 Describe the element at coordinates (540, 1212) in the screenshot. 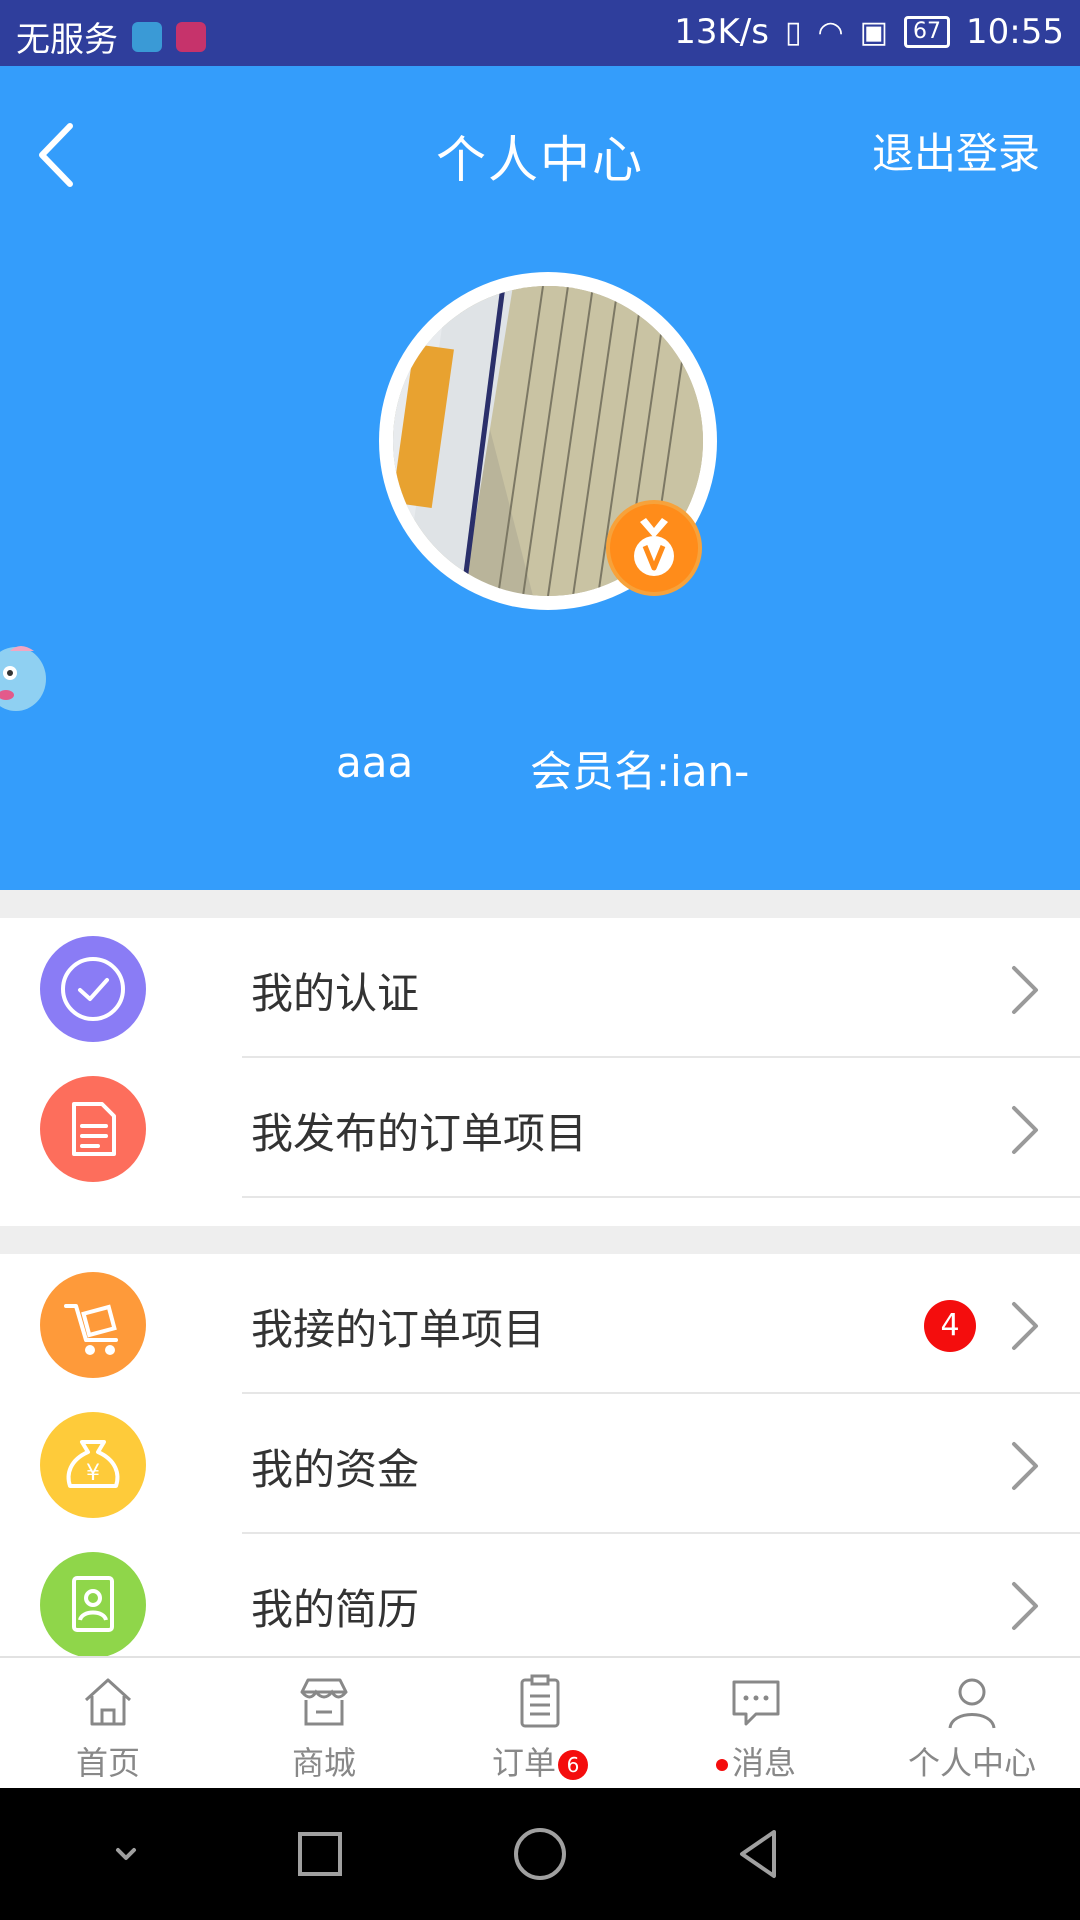

I see `group-padding` at that location.